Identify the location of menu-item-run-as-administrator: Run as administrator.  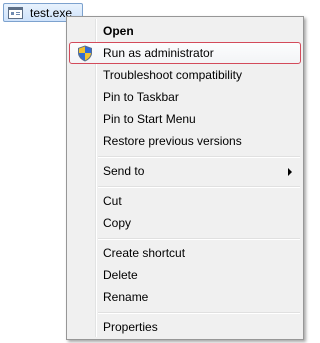
(185, 53).